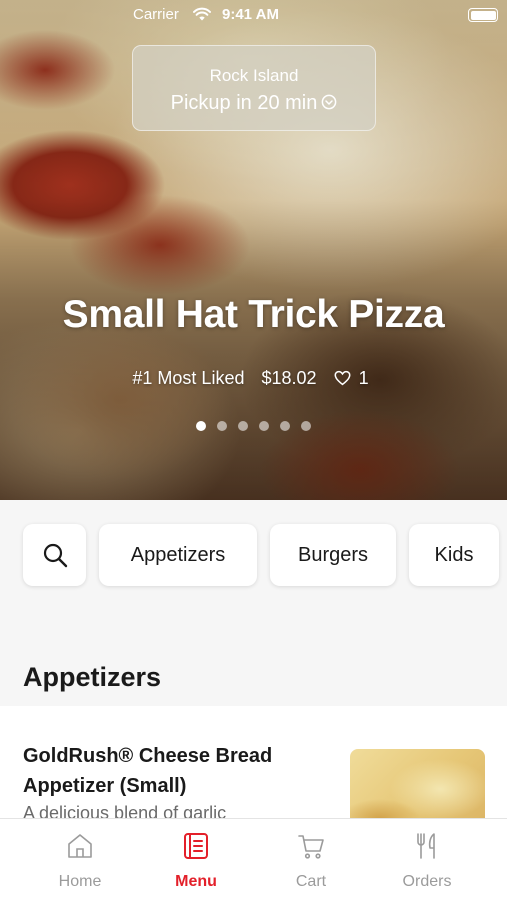 The height and width of the screenshot is (900, 507). I want to click on tab-cart-label: Cart, so click(311, 881).